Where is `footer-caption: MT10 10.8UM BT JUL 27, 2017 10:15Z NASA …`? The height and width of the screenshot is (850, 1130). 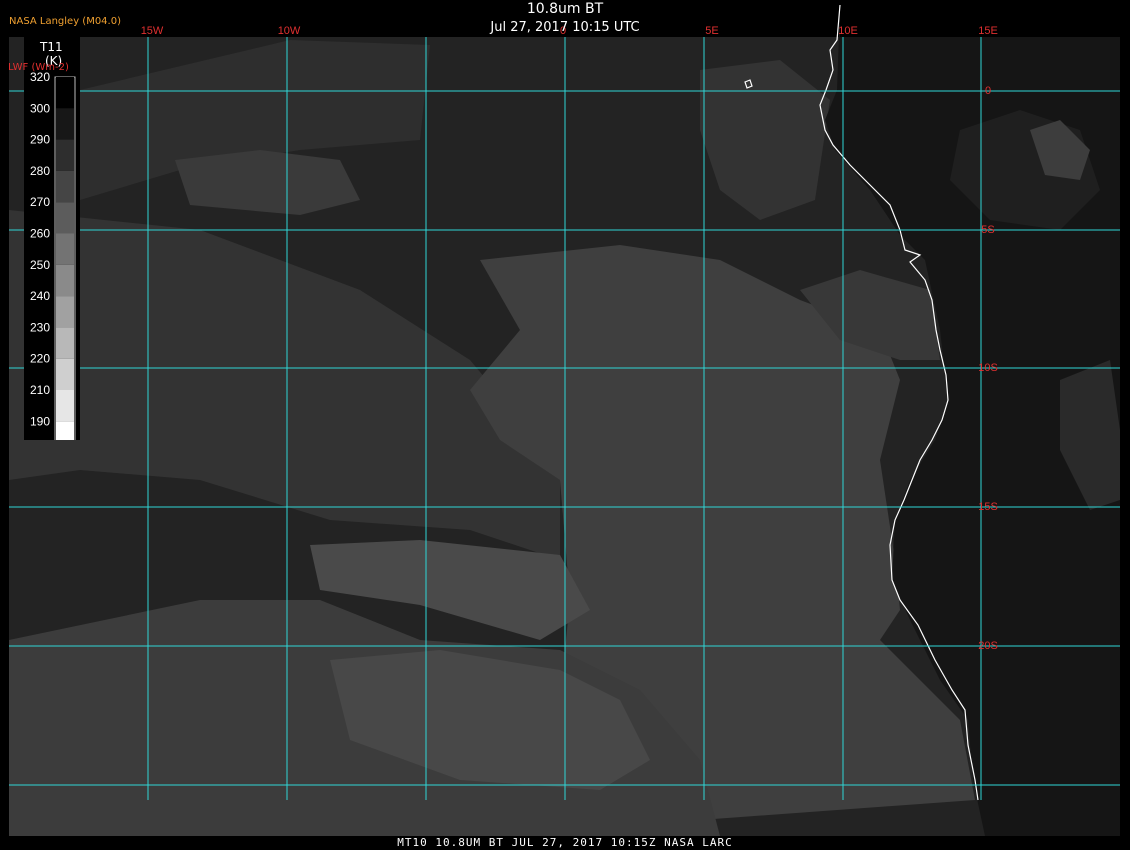
footer-caption: MT10 10.8UM BT JUL 27, 2017 10:15Z NASA … is located at coordinates (565, 842).